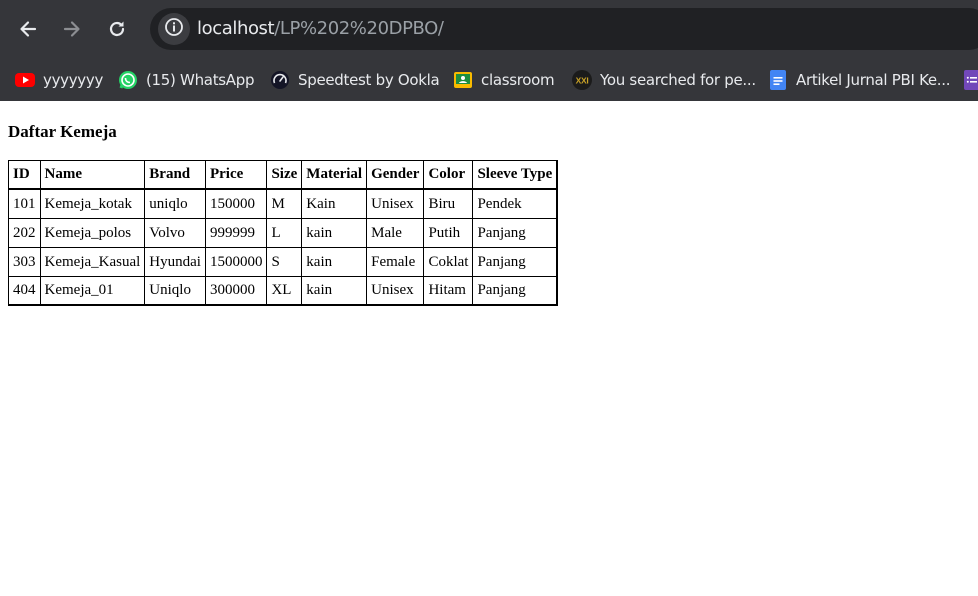  I want to click on cell-material: Kain, so click(334, 203).